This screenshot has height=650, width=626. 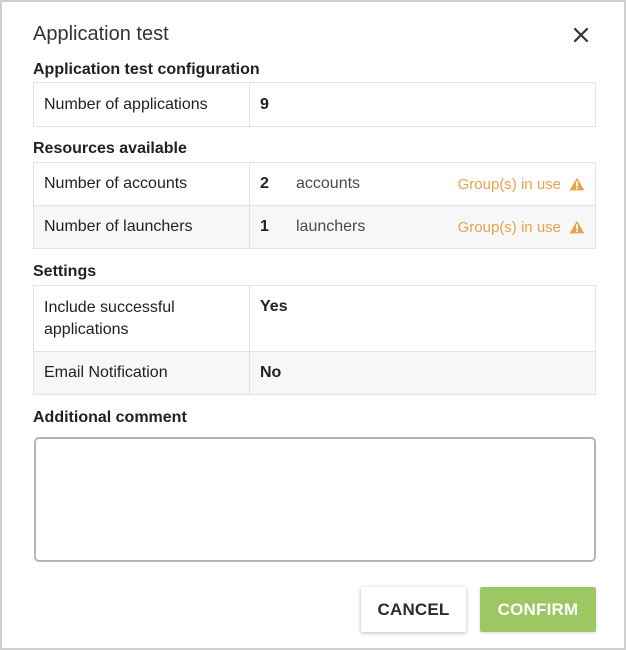 I want to click on accounts-count: 2, so click(x=264, y=183).